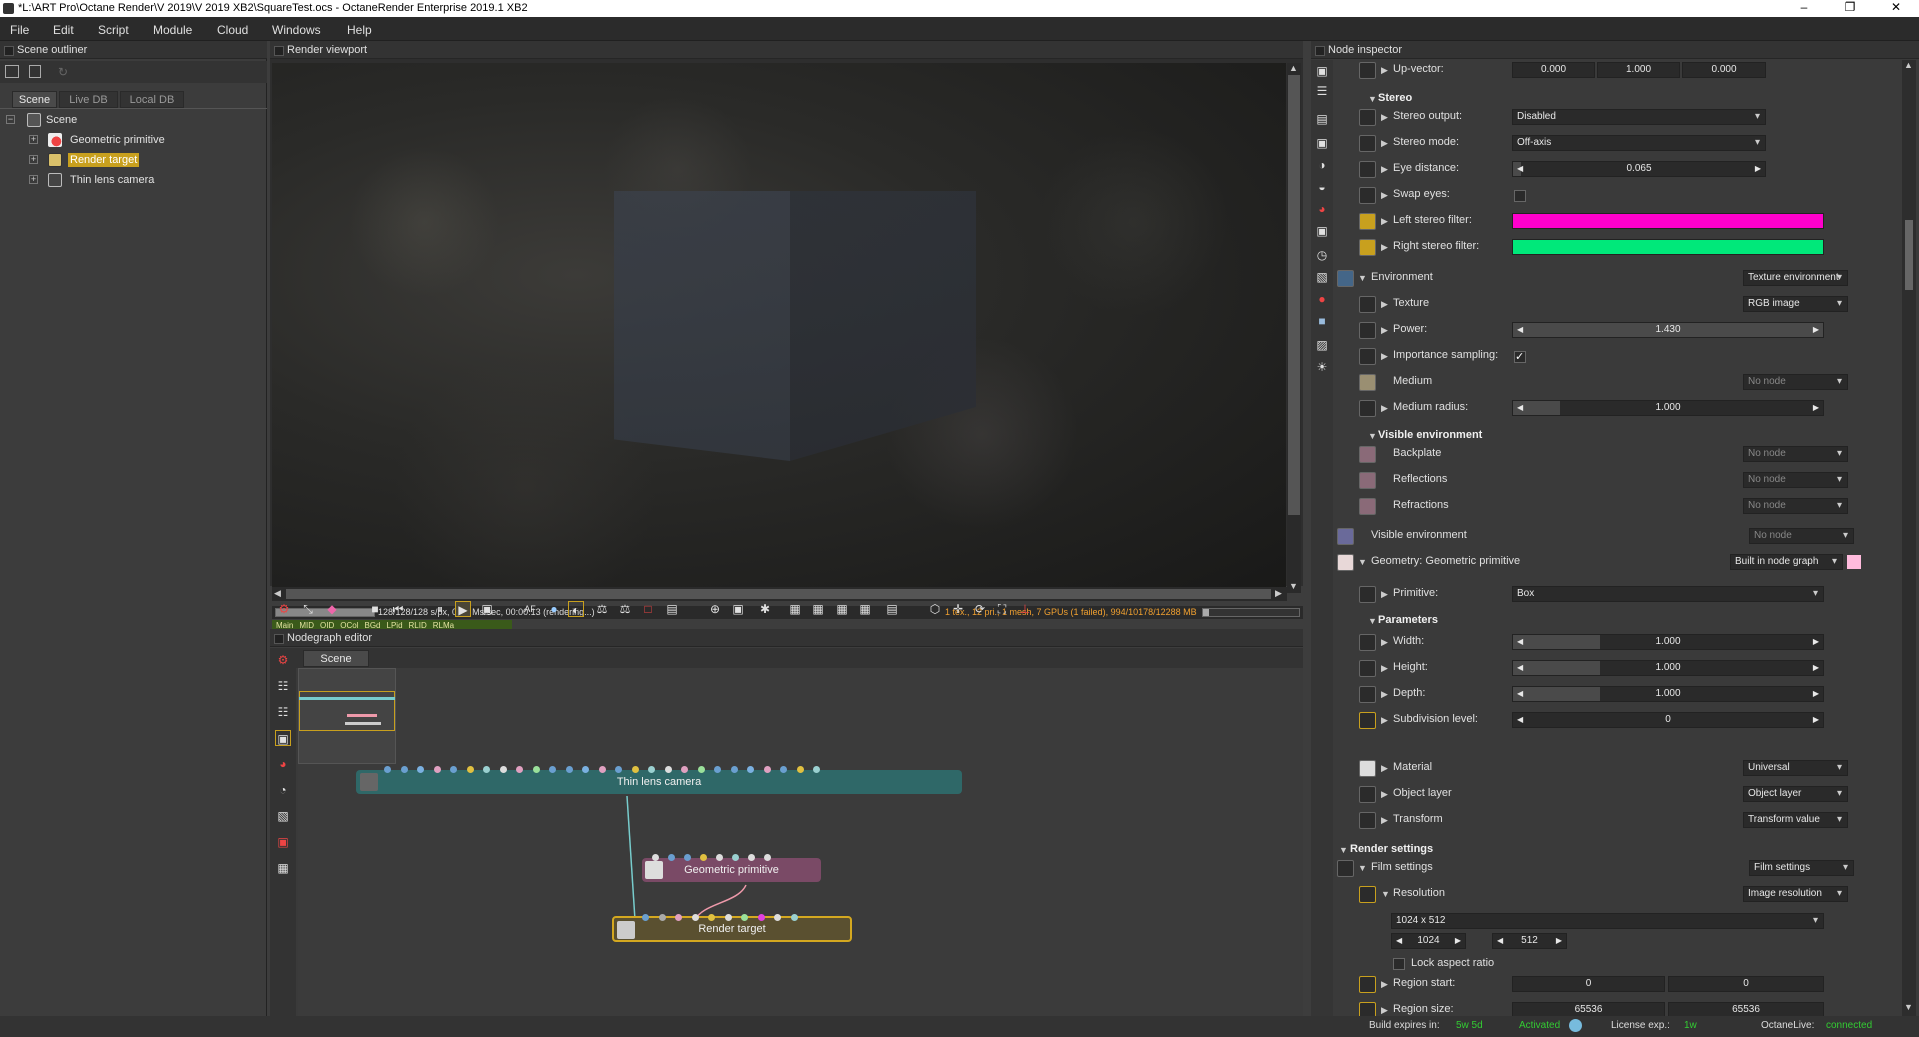 The image size is (1919, 1037). I want to click on scroll-down-icon: ▼, so click(1908, 1007).